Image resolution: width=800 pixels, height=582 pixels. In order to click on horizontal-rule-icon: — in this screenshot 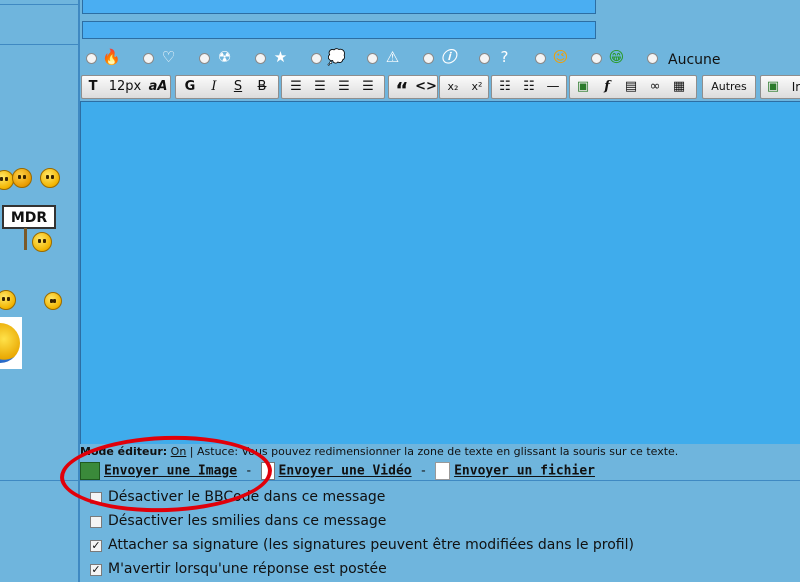, I will do `click(553, 87)`.